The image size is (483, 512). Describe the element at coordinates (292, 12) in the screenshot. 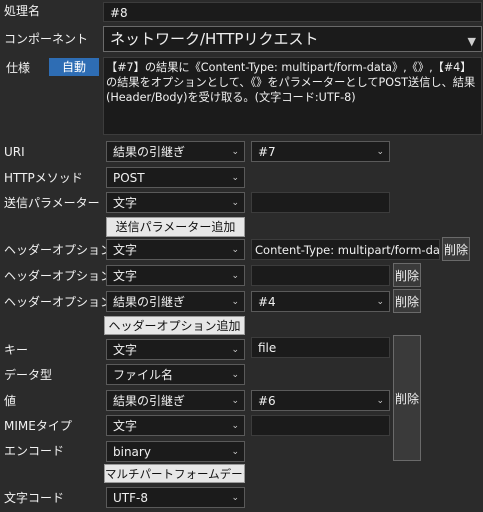

I see `name-input: #8` at that location.